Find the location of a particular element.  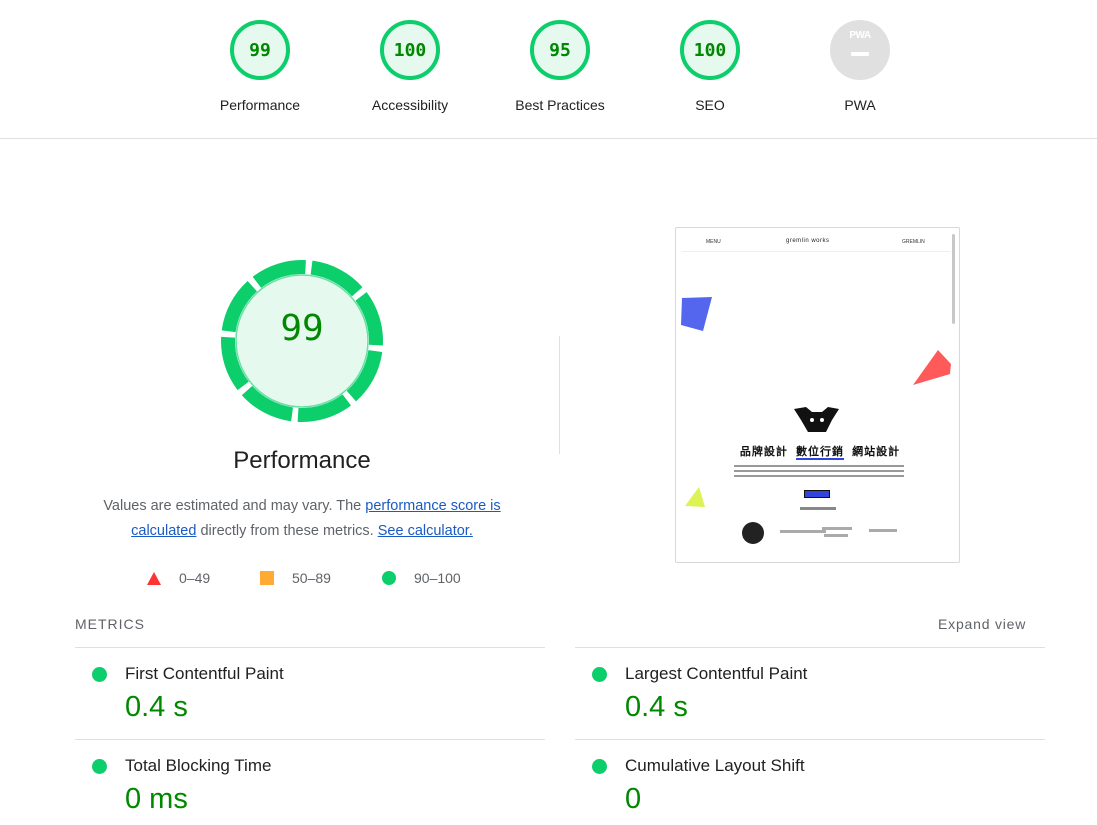

metric-first-contentful-paint: First Contentful Paint 0.4 s is located at coordinates (310, 693).